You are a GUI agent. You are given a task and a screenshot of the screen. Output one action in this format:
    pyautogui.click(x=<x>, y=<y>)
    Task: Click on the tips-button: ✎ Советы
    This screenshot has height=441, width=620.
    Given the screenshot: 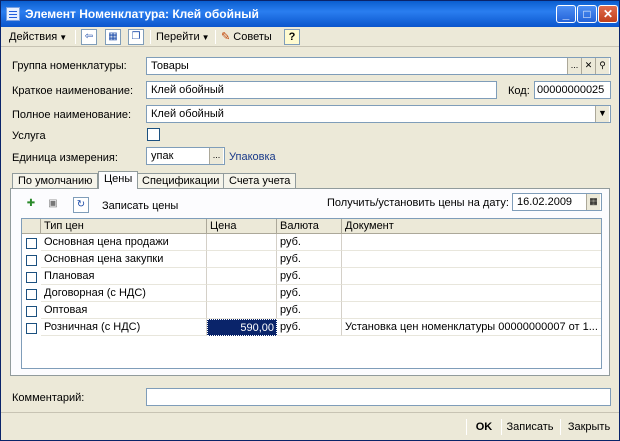 What is the action you would take?
    pyautogui.click(x=246, y=37)
    